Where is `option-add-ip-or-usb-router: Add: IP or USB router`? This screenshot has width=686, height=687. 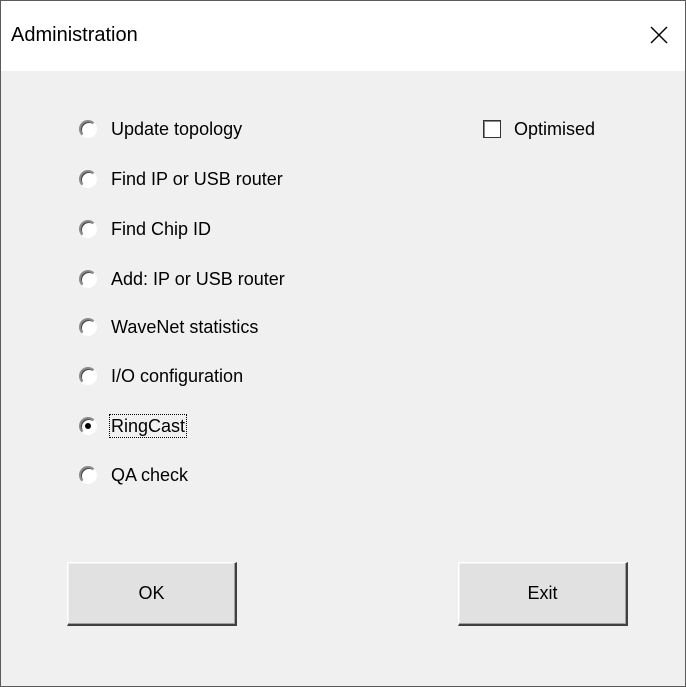 option-add-ip-or-usb-router: Add: IP or USB router is located at coordinates (182, 279).